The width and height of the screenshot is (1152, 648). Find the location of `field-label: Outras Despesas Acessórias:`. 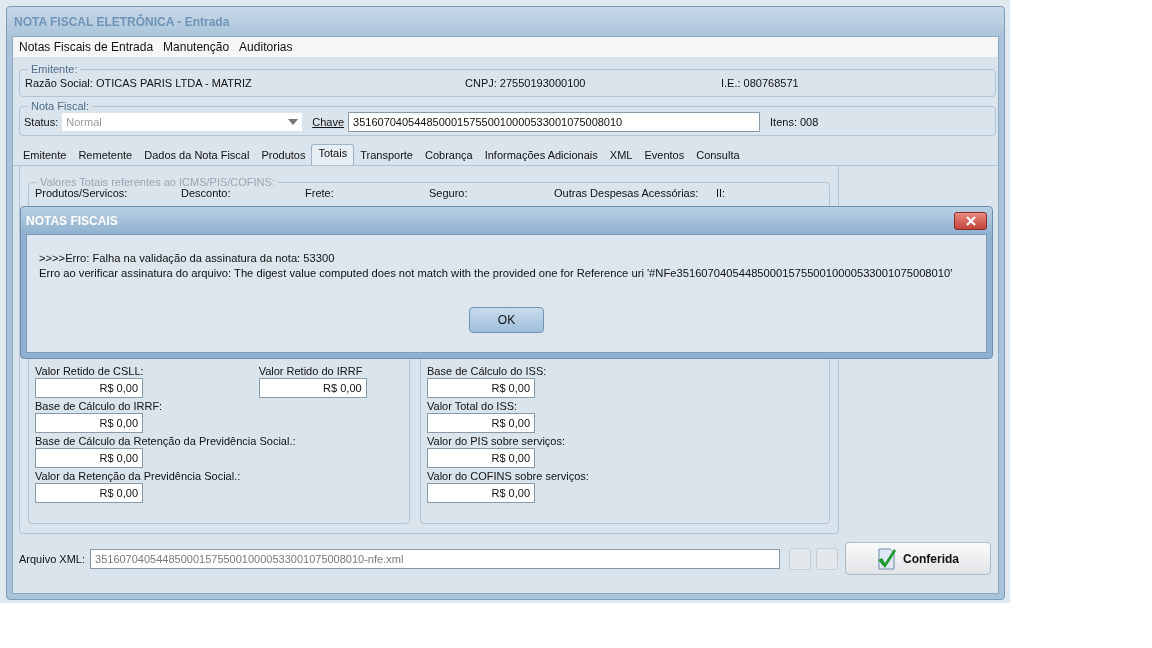

field-label: Outras Despesas Acessórias: is located at coordinates (627, 193).